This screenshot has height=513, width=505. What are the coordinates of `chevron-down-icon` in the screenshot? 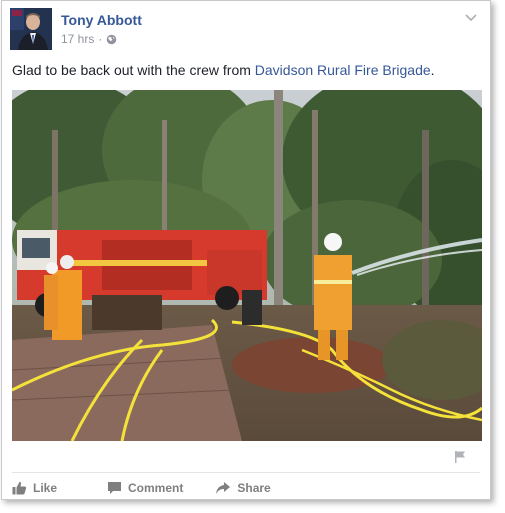 It's located at (471, 16).